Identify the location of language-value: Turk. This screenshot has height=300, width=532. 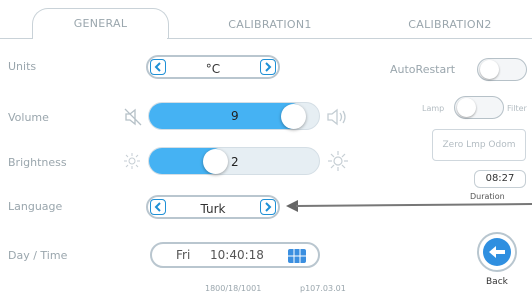
(213, 209).